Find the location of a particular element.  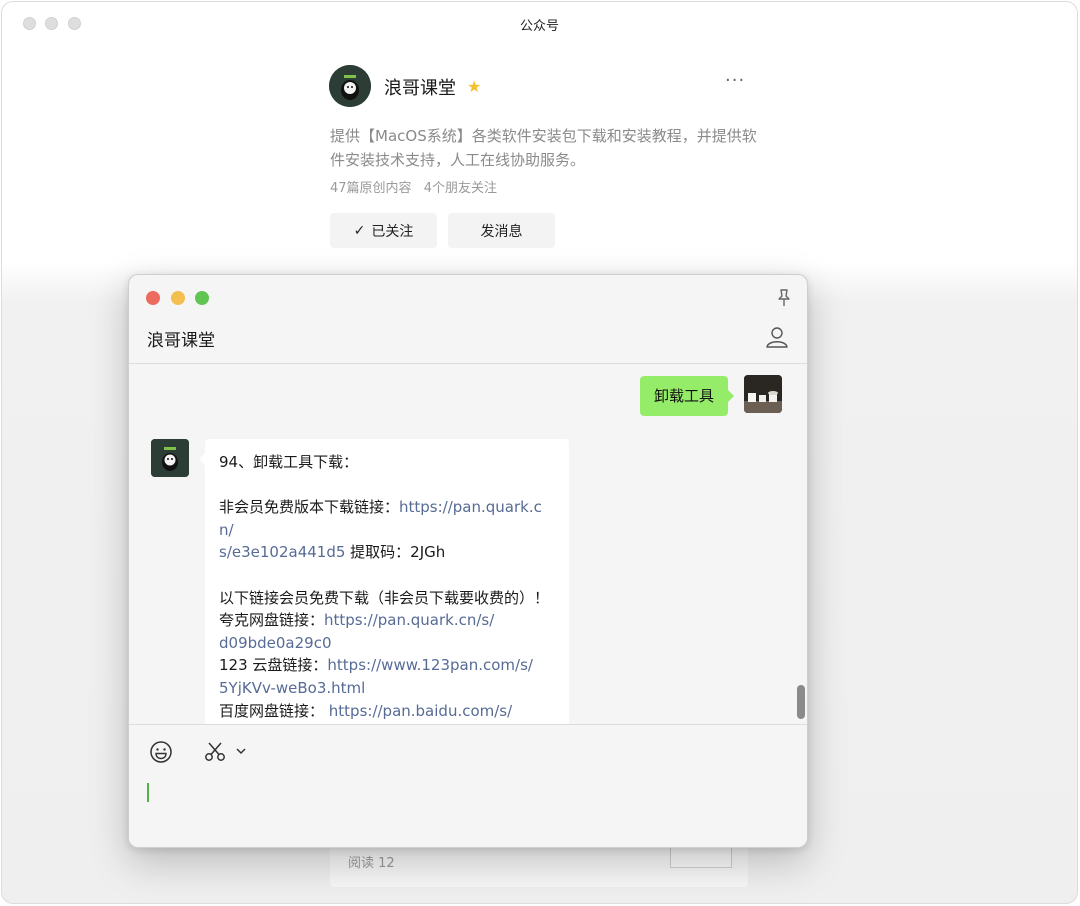

message-line: 夸克网盘链接：https://pan.quark.cn/s/ is located at coordinates (387, 620).